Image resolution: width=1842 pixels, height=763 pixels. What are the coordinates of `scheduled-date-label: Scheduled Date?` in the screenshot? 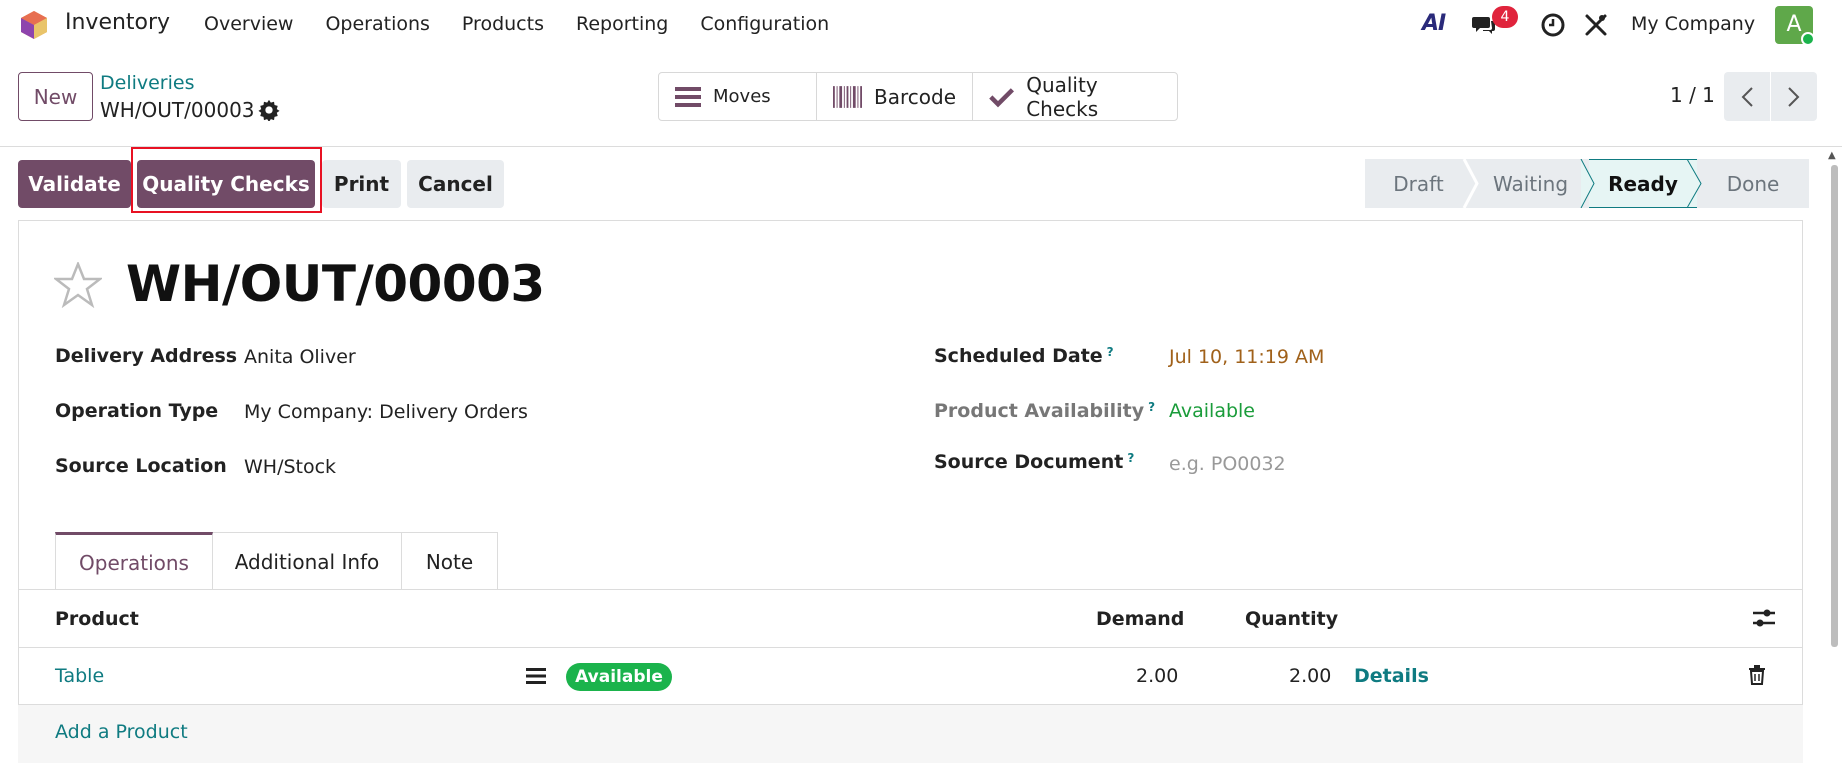 It's located at (1024, 356).